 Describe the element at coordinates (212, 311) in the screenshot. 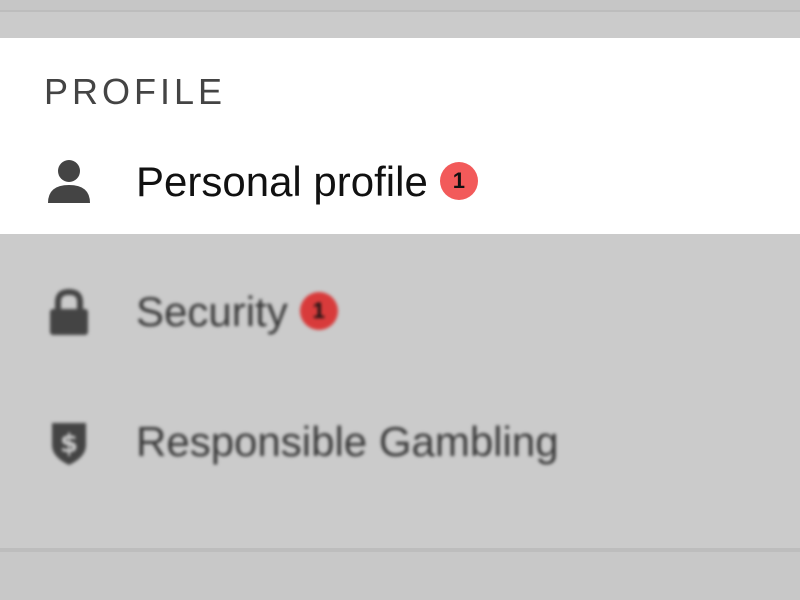

I see `menu-item-label: Security` at that location.